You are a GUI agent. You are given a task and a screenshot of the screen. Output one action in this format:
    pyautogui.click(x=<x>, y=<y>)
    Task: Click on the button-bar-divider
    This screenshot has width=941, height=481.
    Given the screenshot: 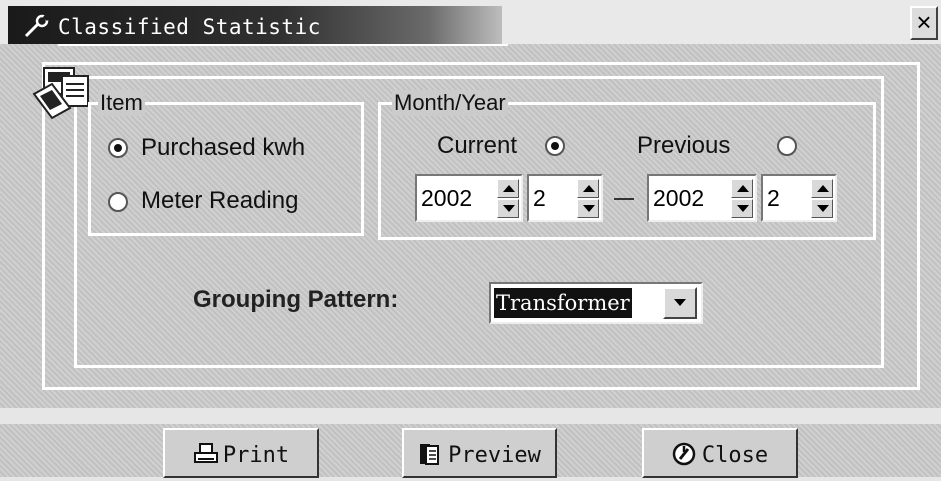 What is the action you would take?
    pyautogui.click(x=470, y=416)
    